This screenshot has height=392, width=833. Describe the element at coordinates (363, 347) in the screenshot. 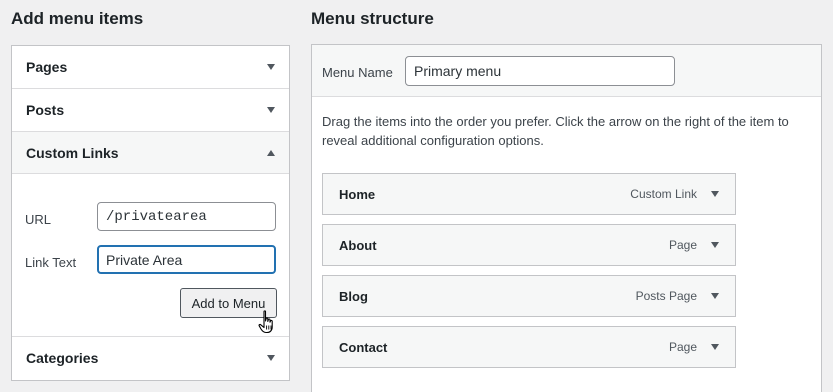

I see `menu-item-title: Contact` at that location.